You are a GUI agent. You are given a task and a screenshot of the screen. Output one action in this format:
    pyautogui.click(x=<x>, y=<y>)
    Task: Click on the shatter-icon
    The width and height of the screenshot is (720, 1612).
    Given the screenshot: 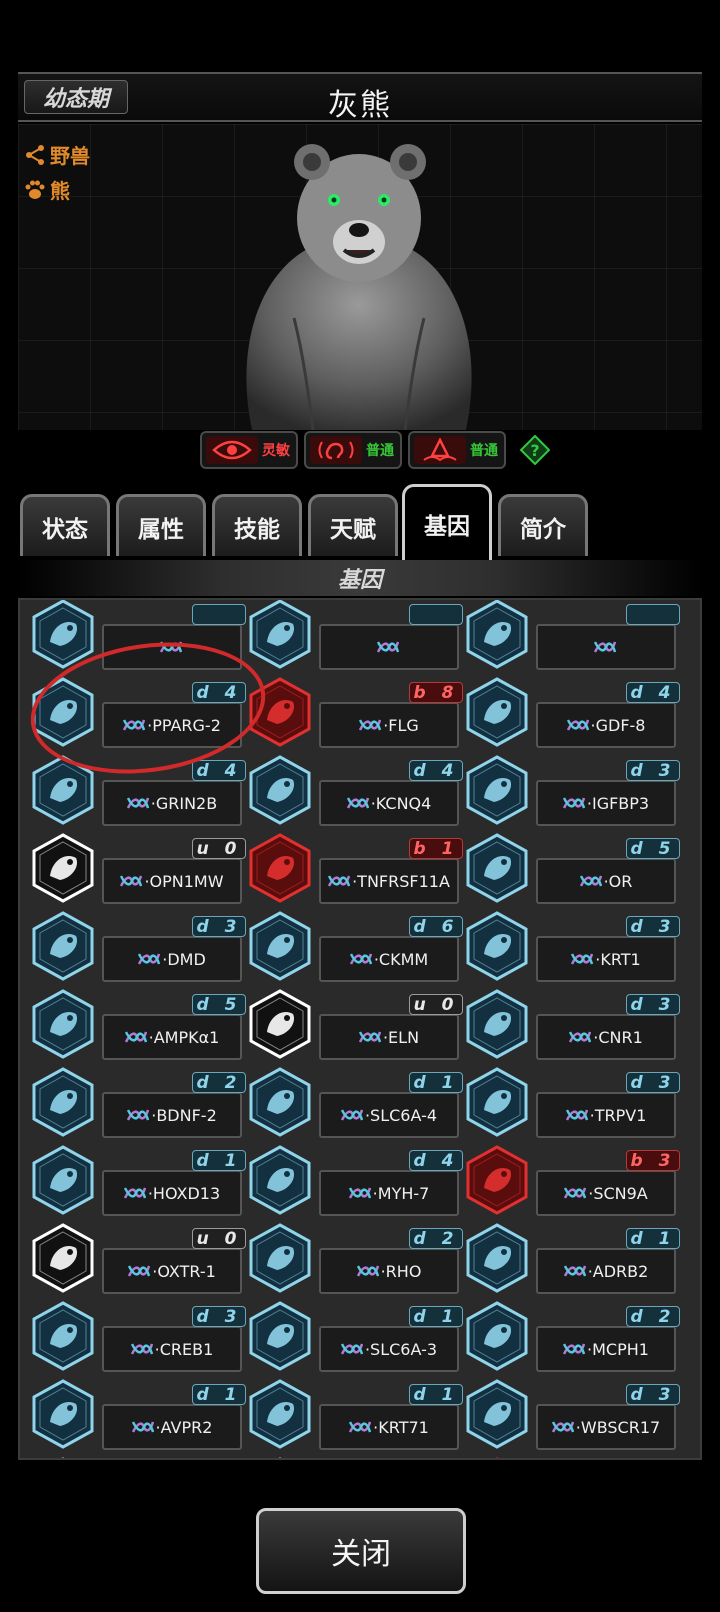 What is the action you would take?
    pyautogui.click(x=280, y=1336)
    